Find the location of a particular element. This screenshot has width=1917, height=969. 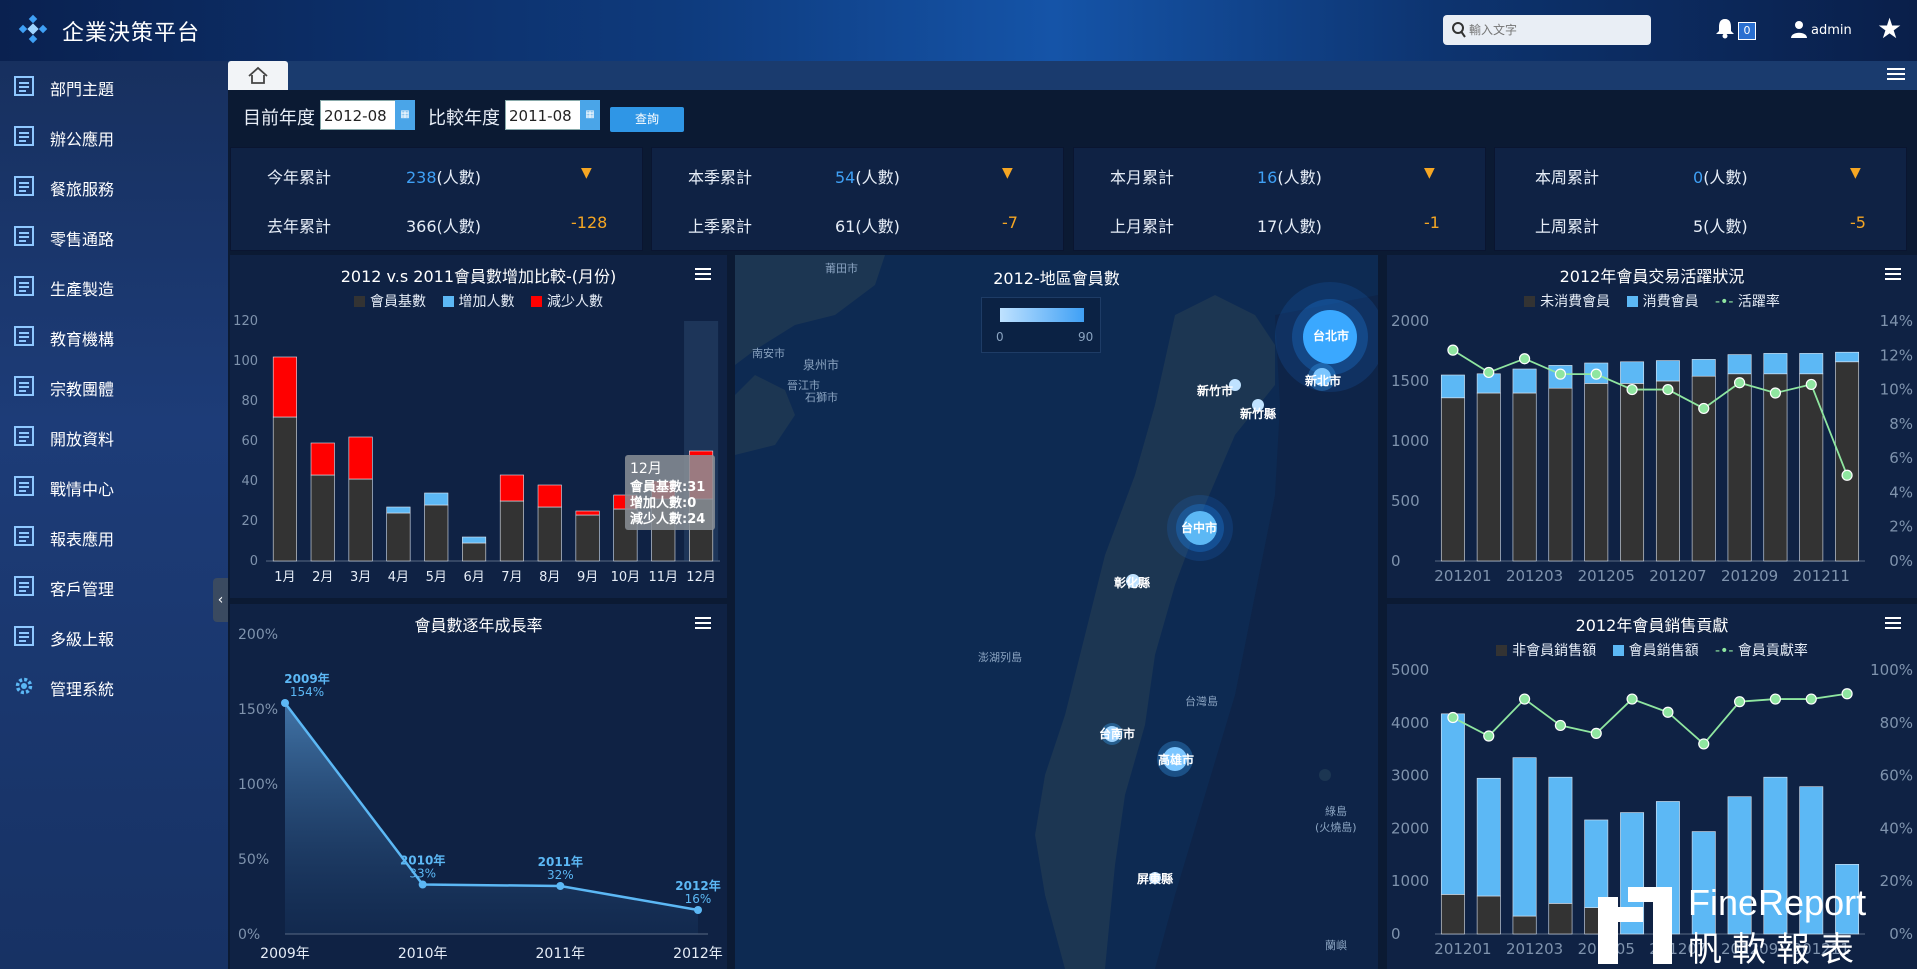

tab-strip is located at coordinates (1072, 75).